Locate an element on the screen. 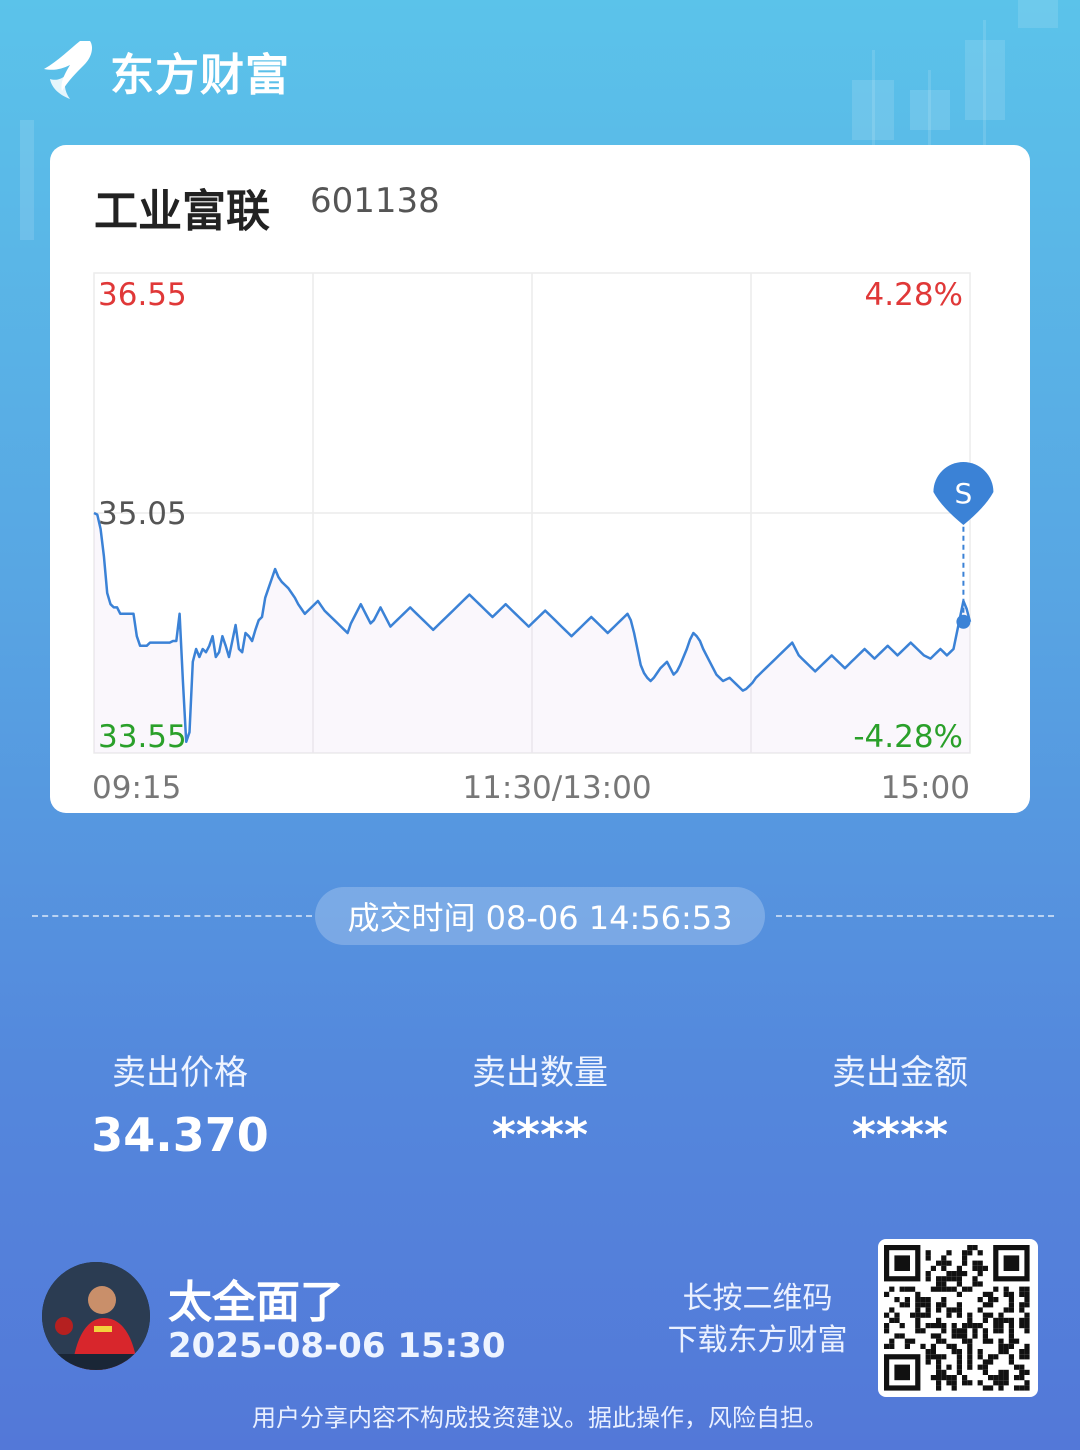 The height and width of the screenshot is (1450, 1080). stat-label: 卖出价格 is located at coordinates (180, 1073).